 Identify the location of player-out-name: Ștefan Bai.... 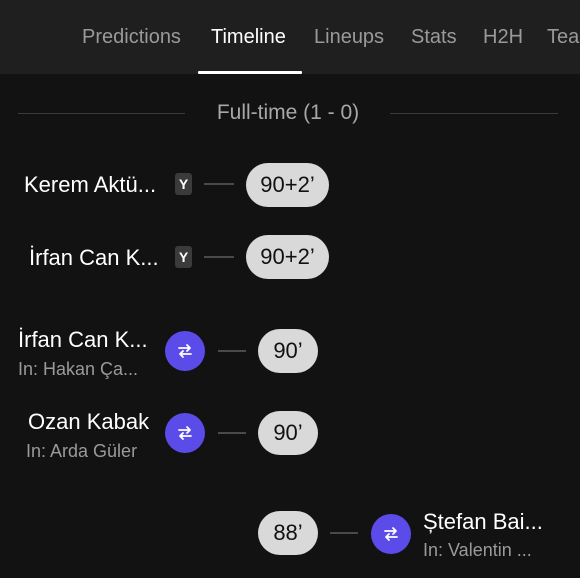
(483, 521).